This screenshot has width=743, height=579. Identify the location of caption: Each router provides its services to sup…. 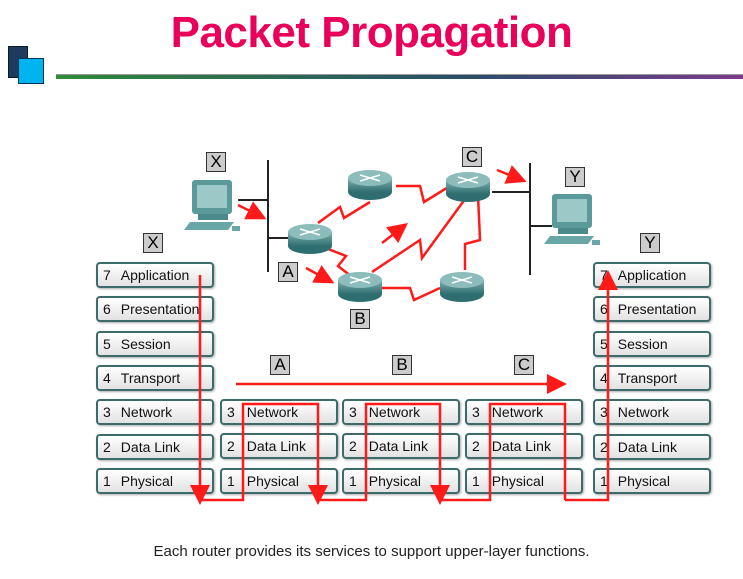
(371, 551).